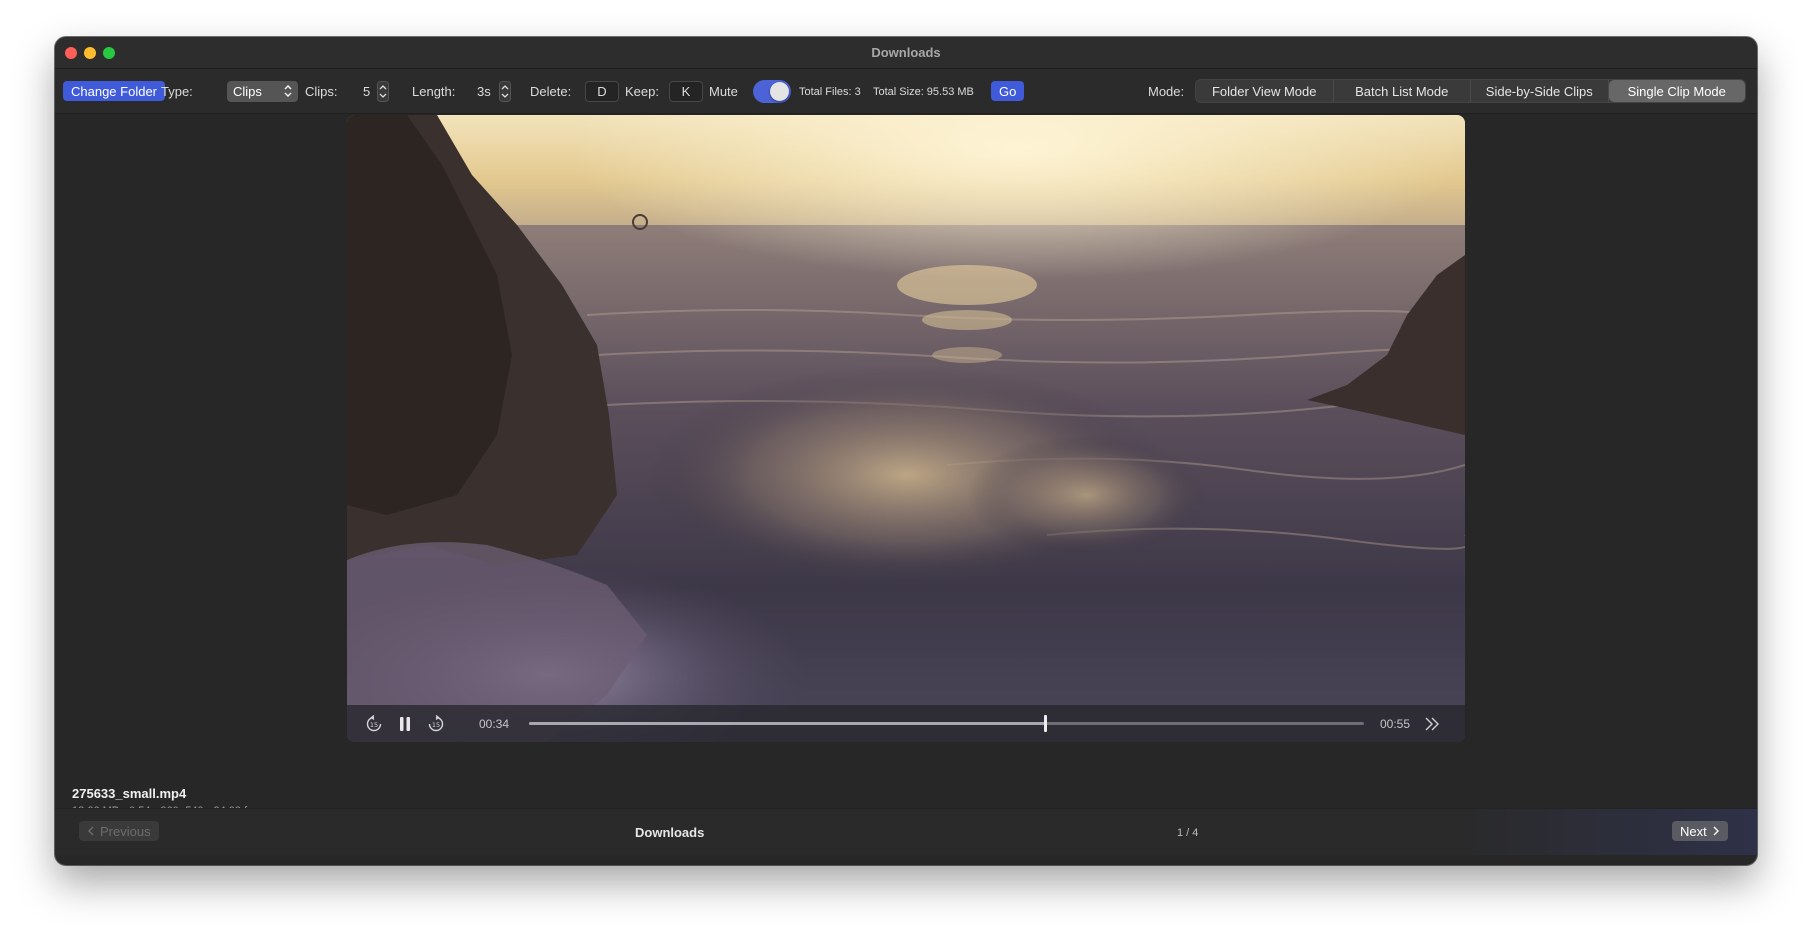  I want to click on title-bar: Downloads, so click(906, 53).